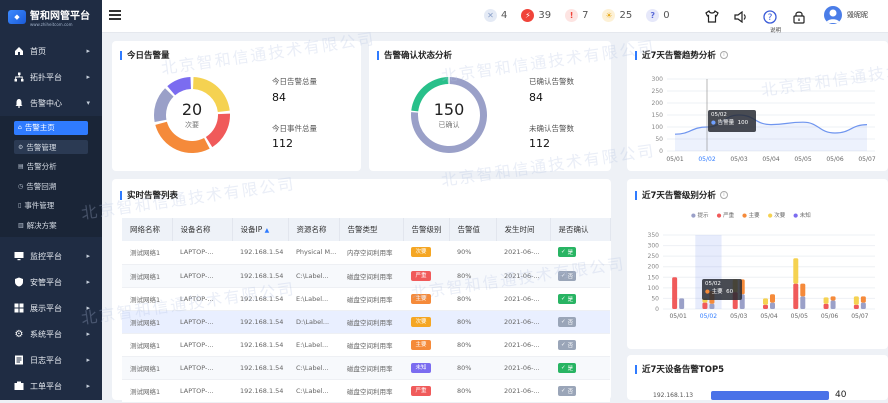 This screenshot has height=403, width=888. I want to click on help-icon: ?, so click(769, 16).